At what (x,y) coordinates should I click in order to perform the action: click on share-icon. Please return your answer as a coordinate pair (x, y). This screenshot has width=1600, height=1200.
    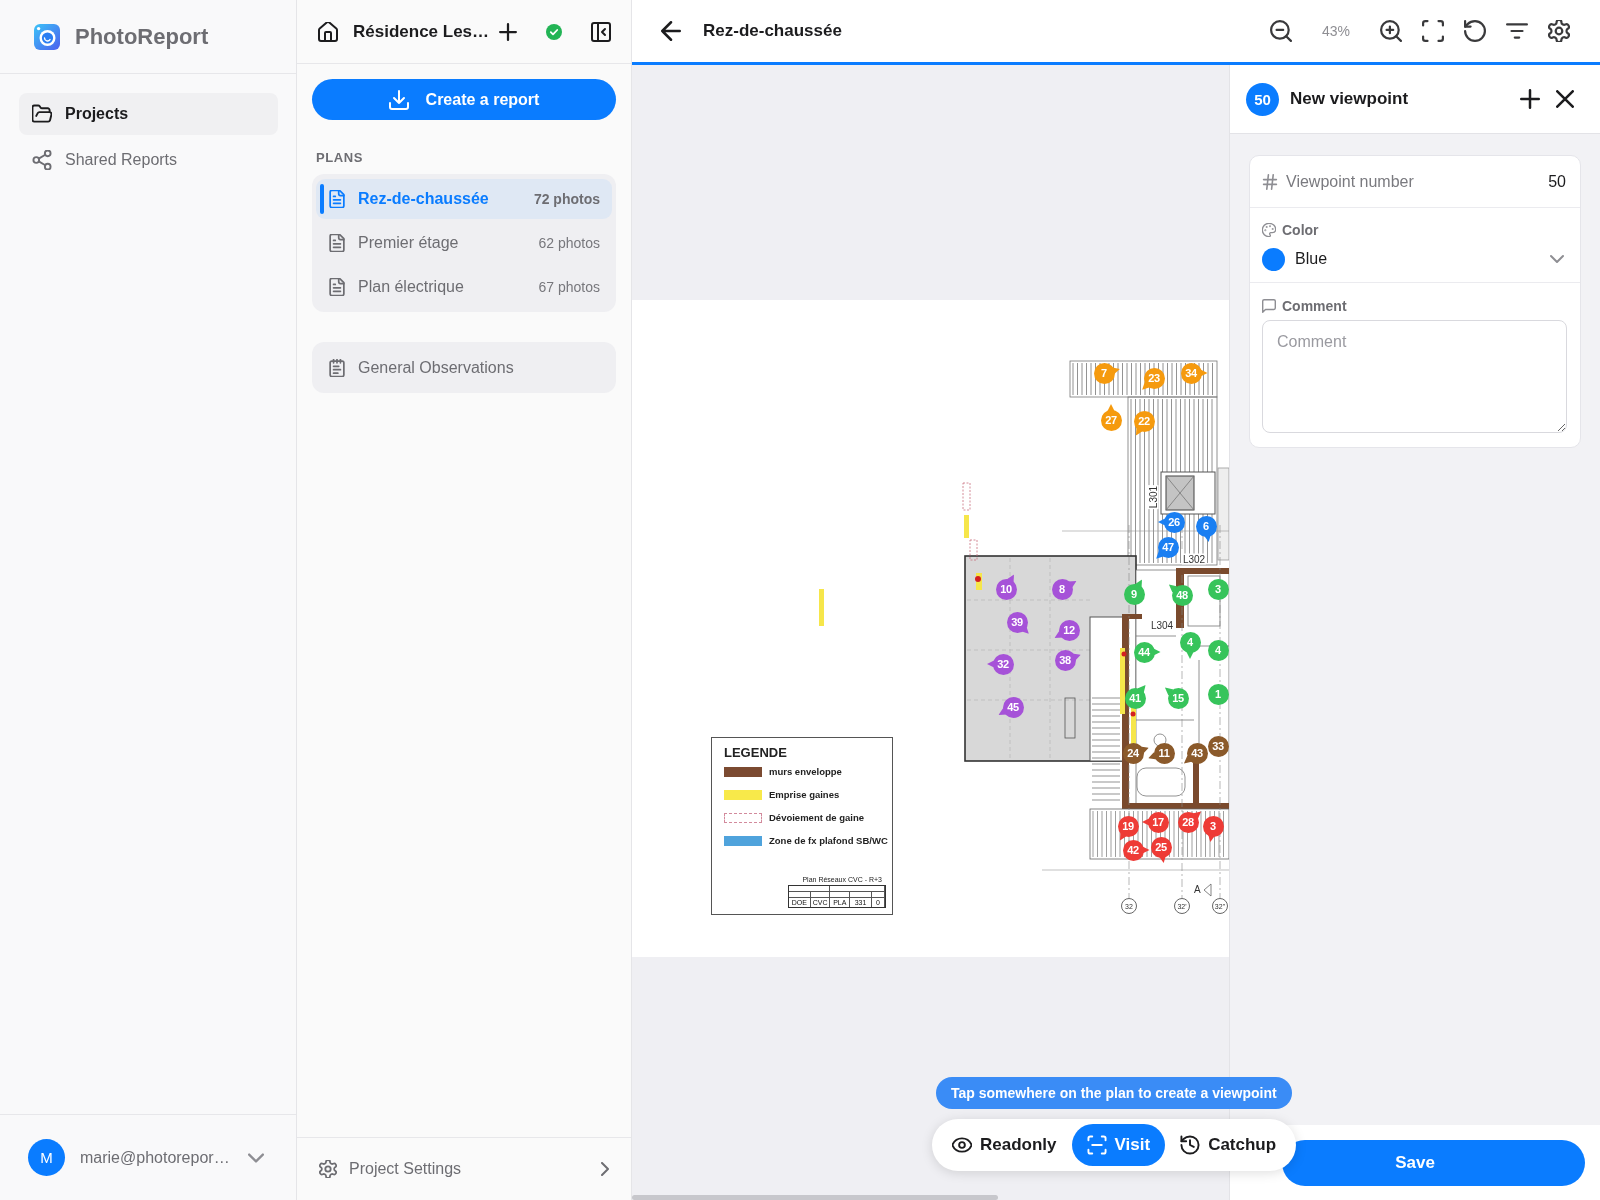
    Looking at the image, I should click on (42, 160).